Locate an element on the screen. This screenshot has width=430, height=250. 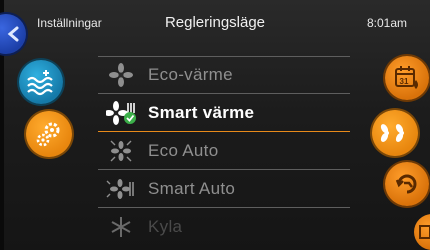
mode-label: Smart Auto is located at coordinates (192, 188).